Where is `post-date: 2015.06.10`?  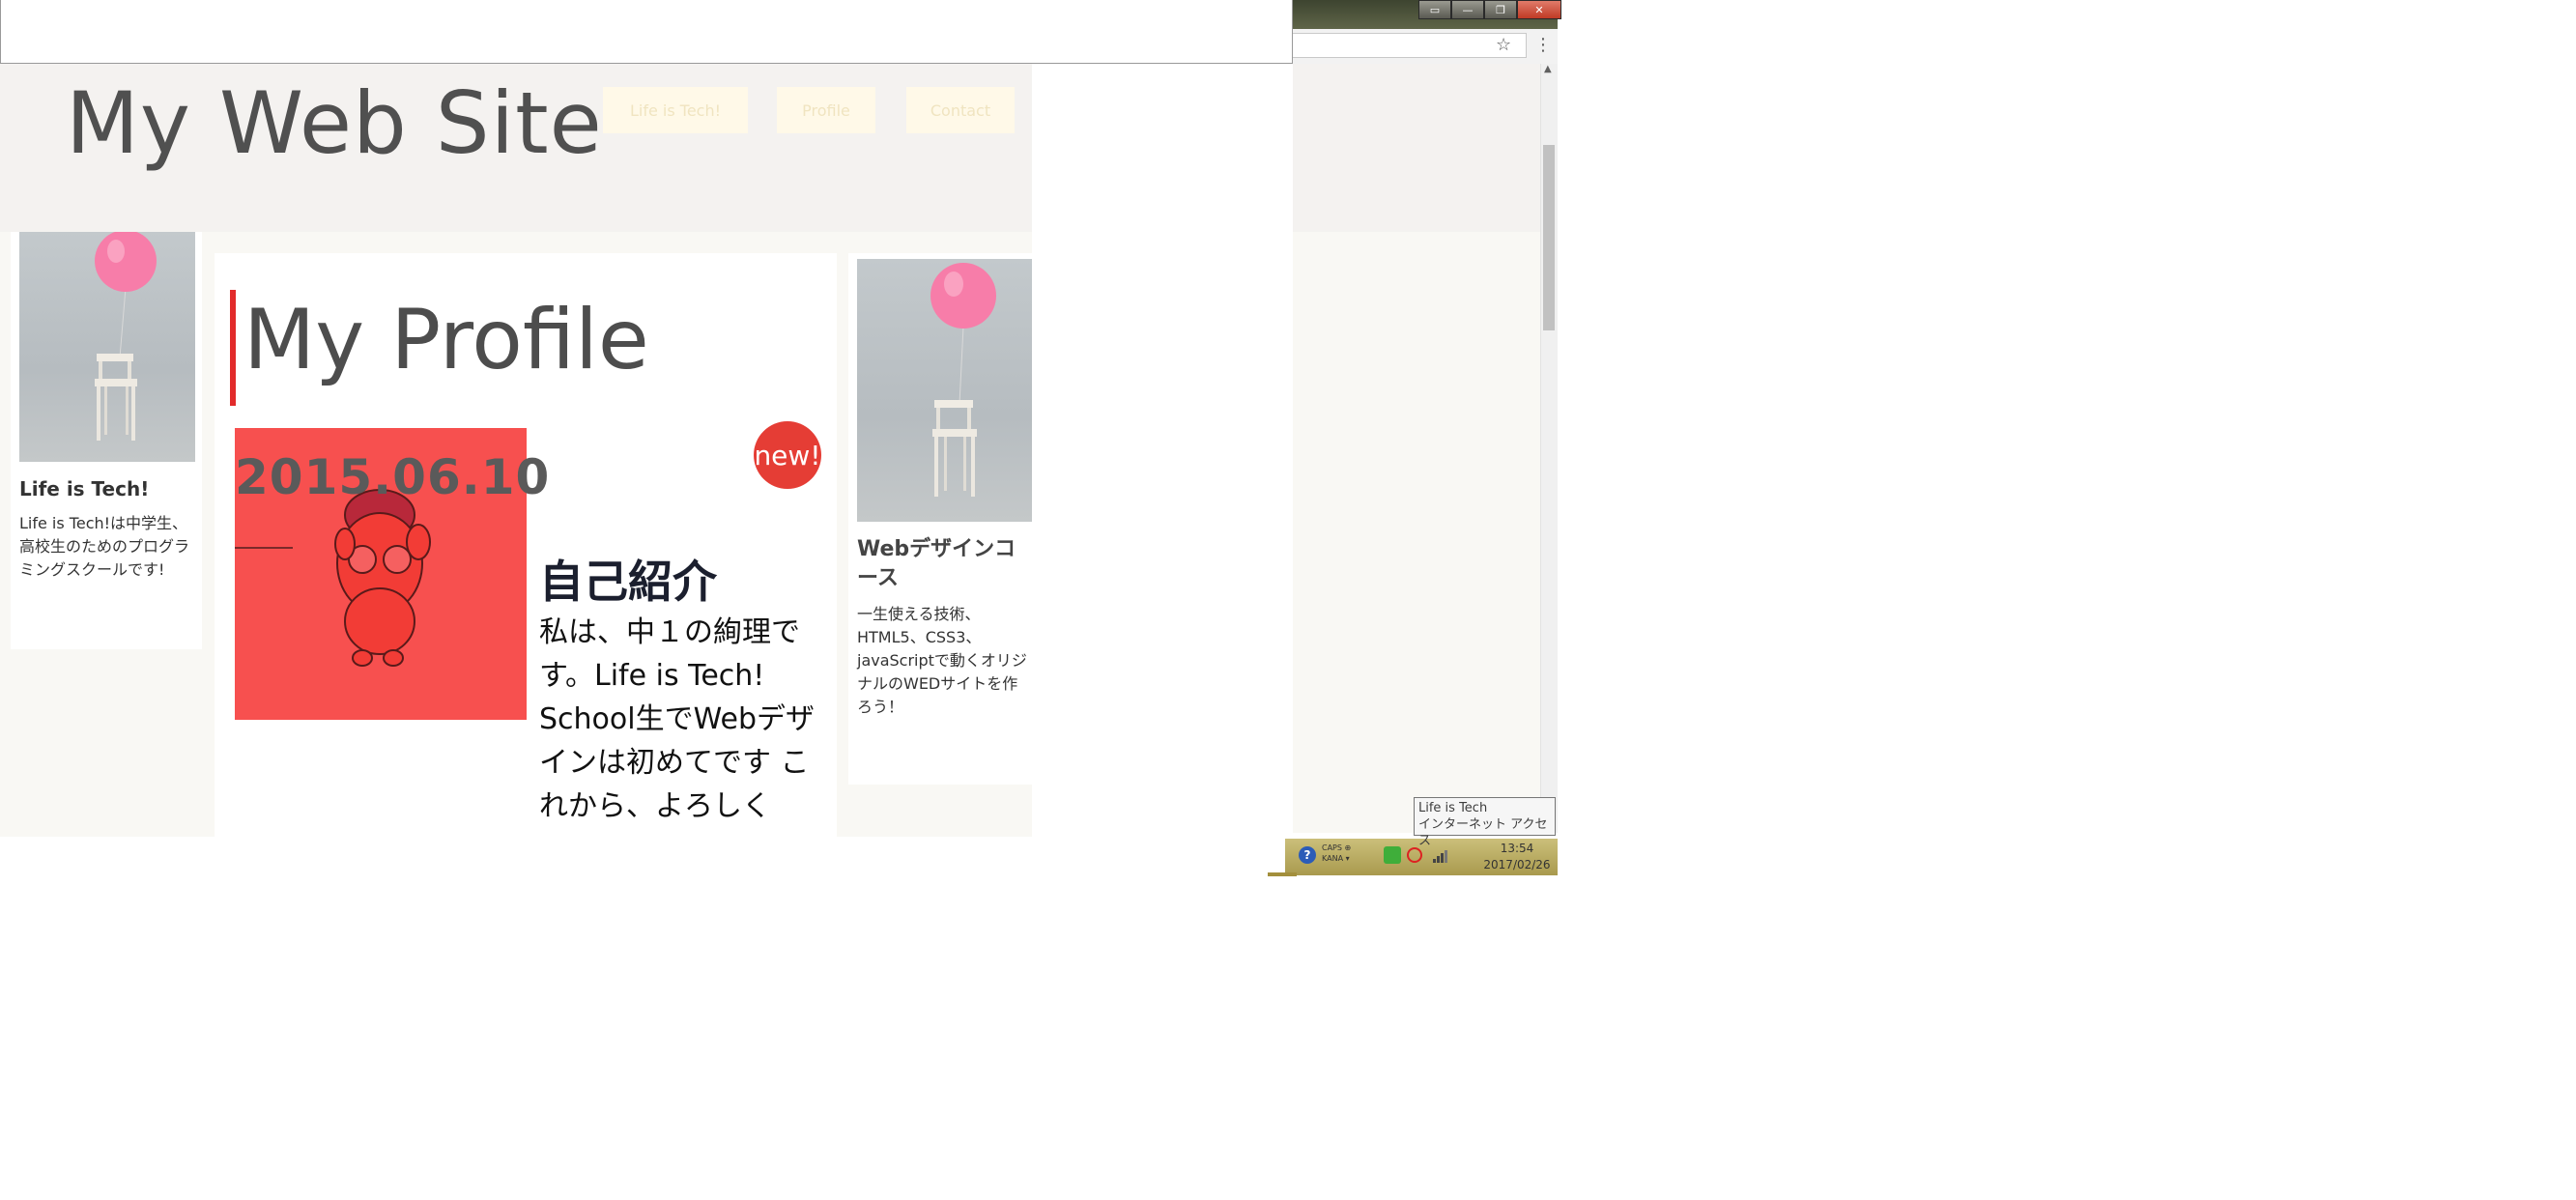 post-date: 2015.06.10 is located at coordinates (393, 477).